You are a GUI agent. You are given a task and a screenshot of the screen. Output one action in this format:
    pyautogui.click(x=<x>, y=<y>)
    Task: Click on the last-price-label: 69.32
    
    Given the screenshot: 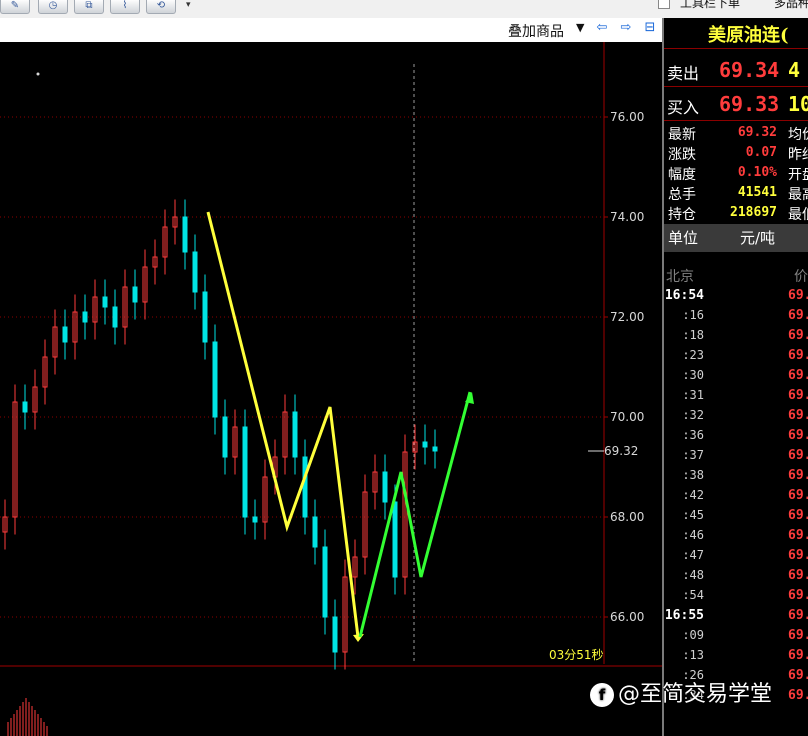 What is the action you would take?
    pyautogui.click(x=621, y=451)
    